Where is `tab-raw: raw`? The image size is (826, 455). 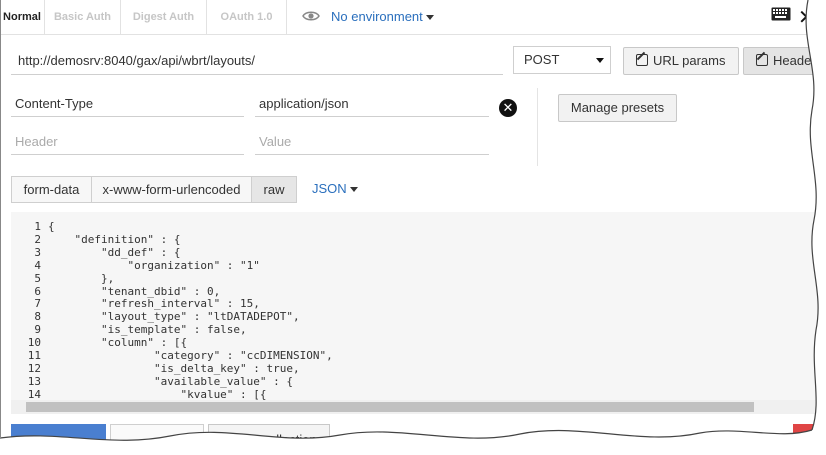 tab-raw: raw is located at coordinates (274, 189).